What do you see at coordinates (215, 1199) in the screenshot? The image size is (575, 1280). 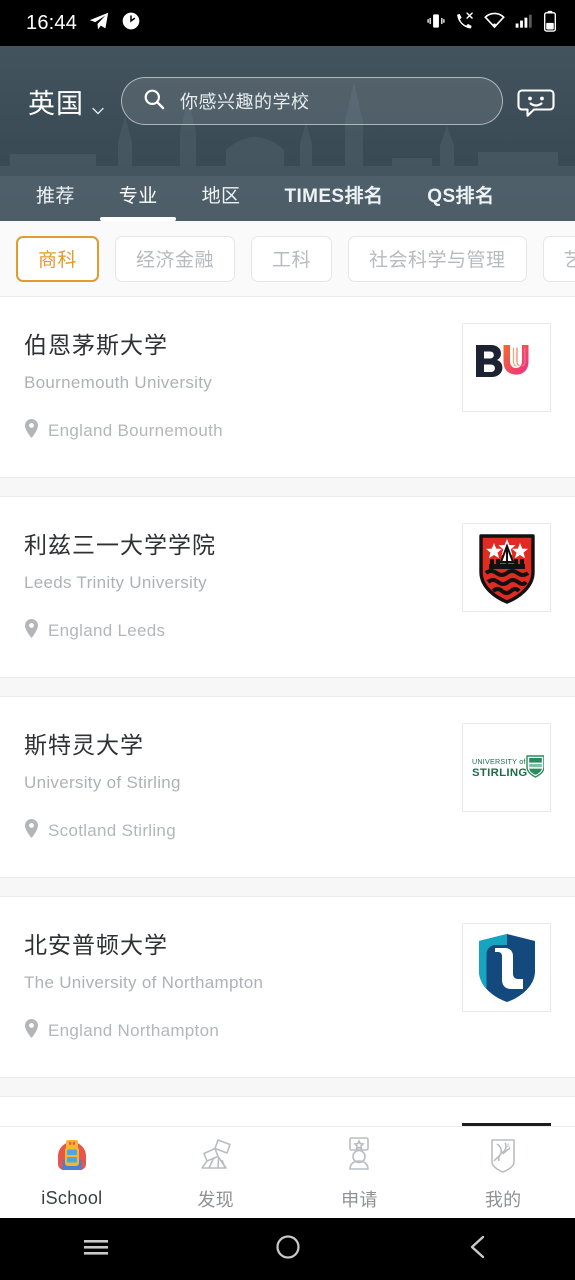 I see `nav-label-discover: 发现` at bounding box center [215, 1199].